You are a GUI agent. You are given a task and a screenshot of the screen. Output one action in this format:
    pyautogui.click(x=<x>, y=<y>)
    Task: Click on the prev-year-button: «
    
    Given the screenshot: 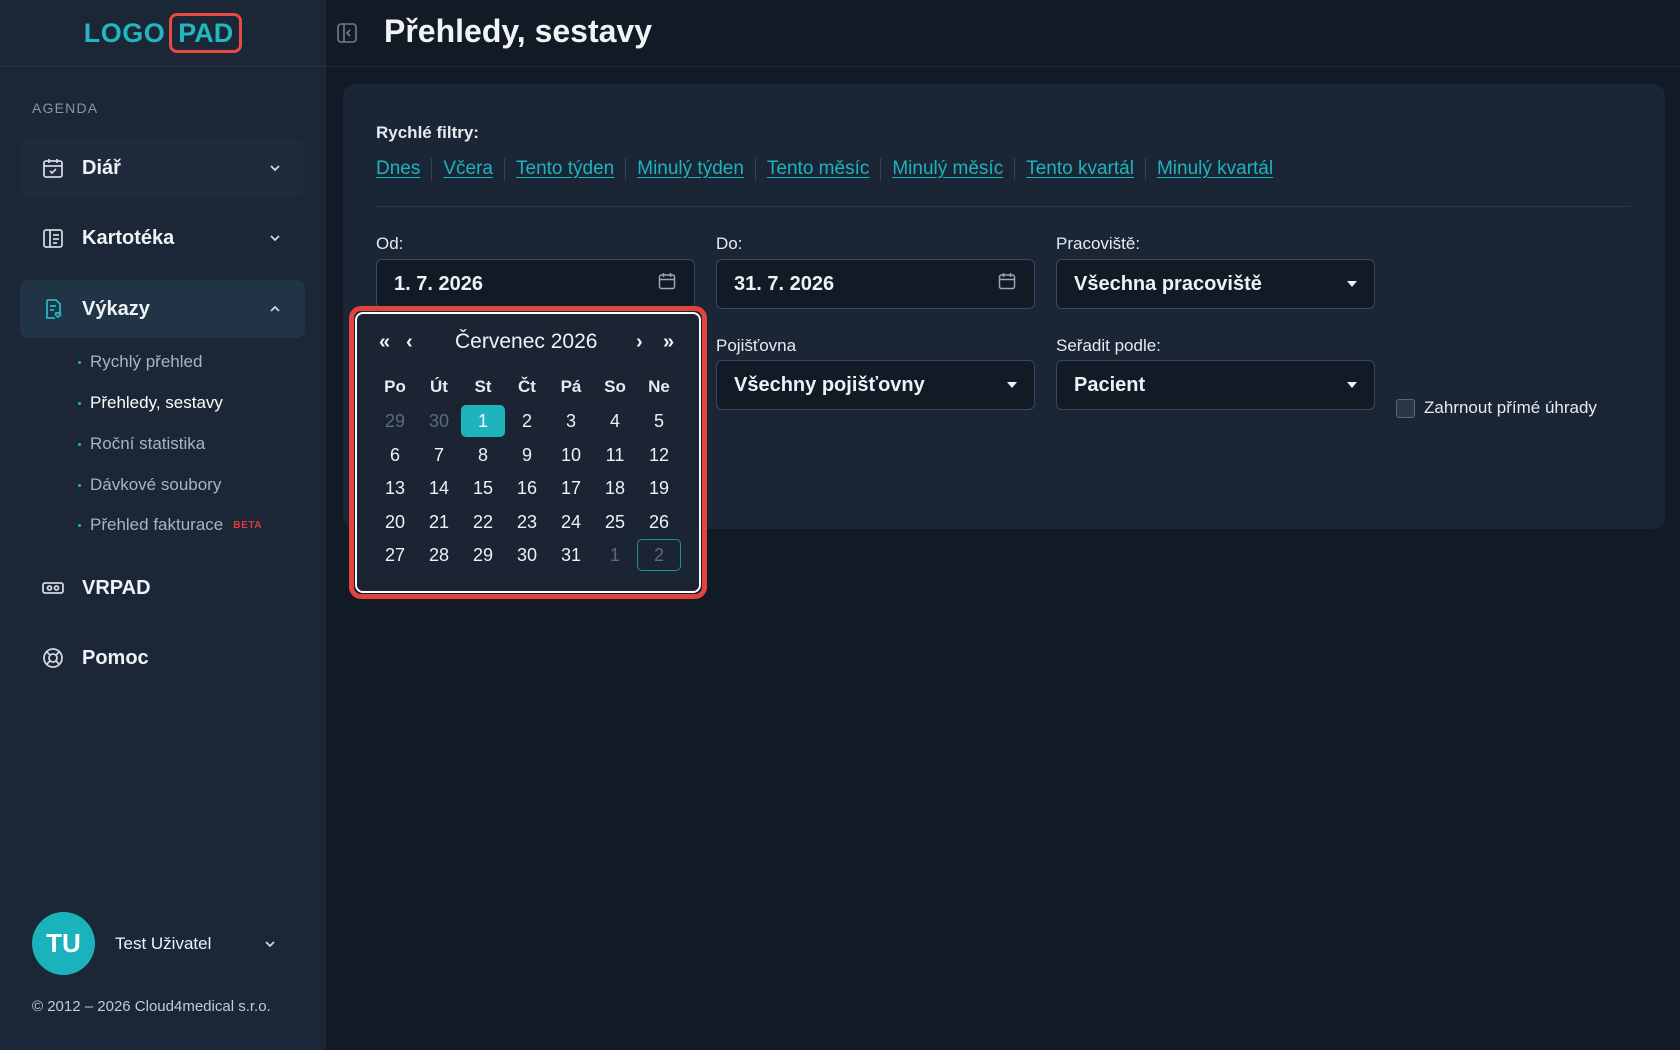 What is the action you would take?
    pyautogui.click(x=384, y=342)
    